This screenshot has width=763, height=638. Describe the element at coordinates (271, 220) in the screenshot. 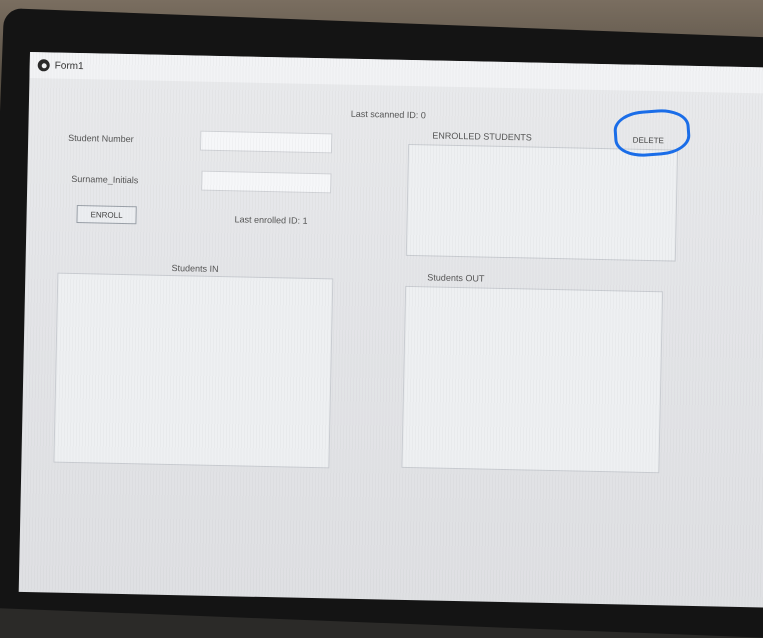

I see `last-enrolled-label: Last enrolled ID: 1` at that location.